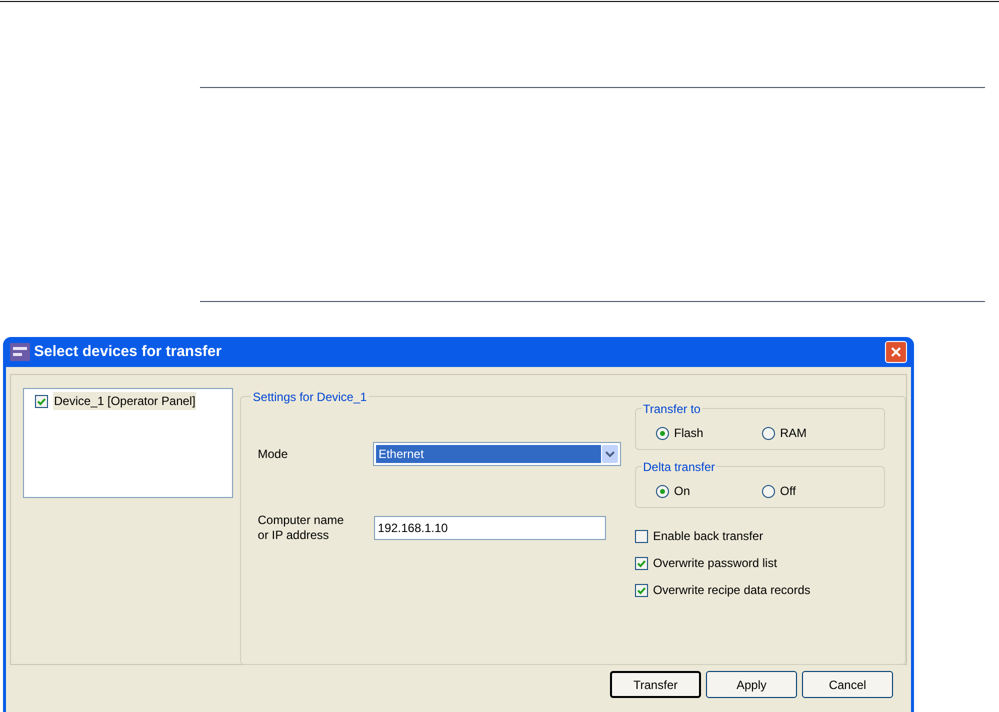 The image size is (999, 712). I want to click on device-item: Device_1 [Operator Panel], so click(124, 401).